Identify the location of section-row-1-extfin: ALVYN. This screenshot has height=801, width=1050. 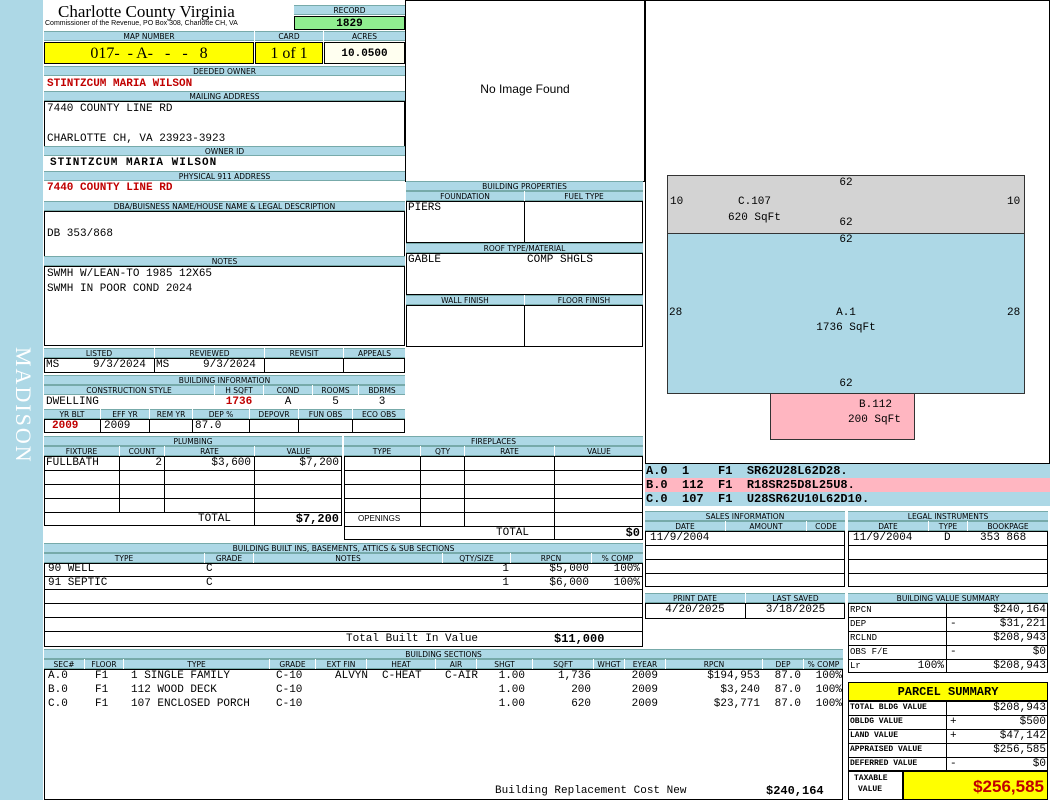
(352, 676).